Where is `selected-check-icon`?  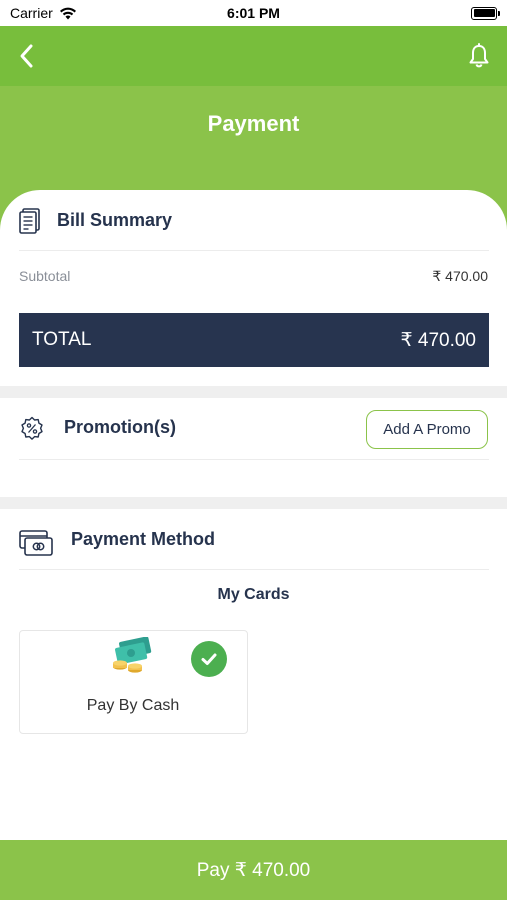 selected-check-icon is located at coordinates (209, 659).